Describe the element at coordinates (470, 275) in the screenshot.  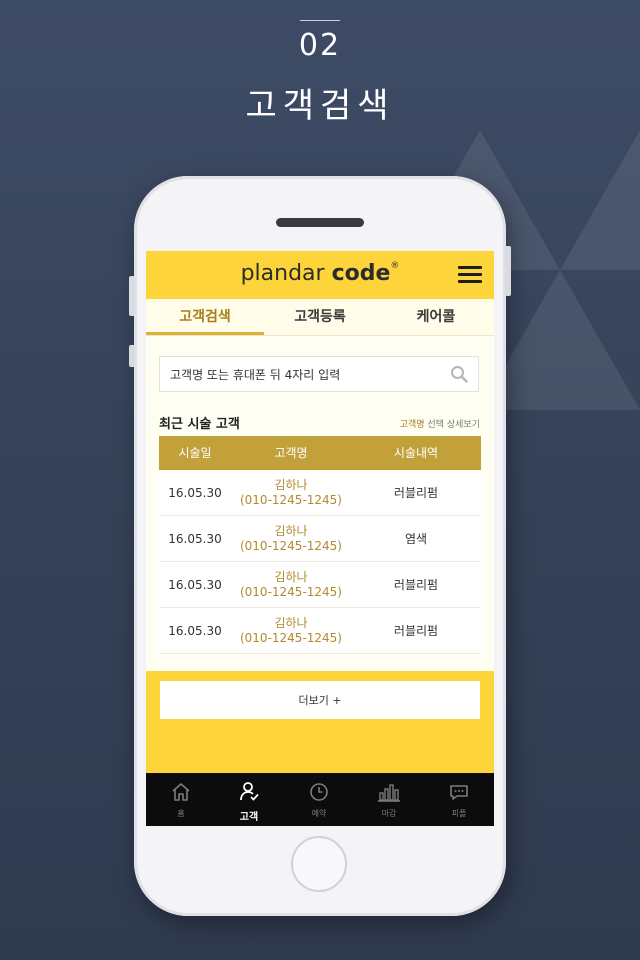
I see `hamburger-menu-icon` at that location.